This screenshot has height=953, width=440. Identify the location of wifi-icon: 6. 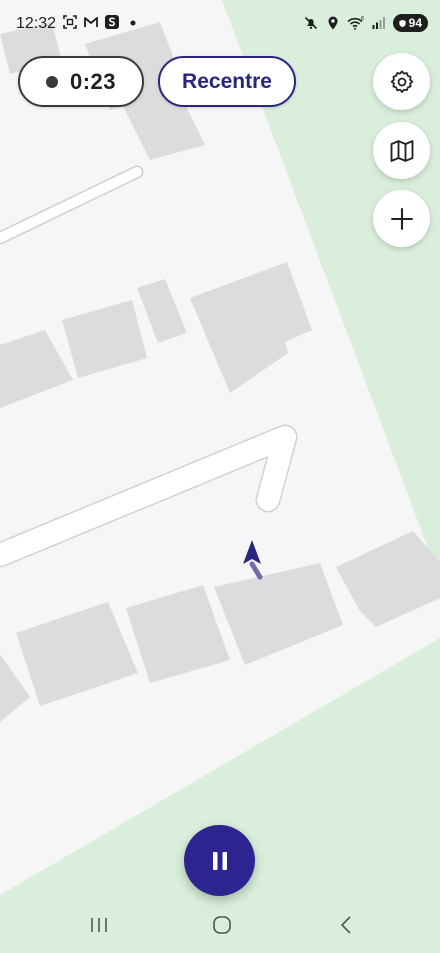
(355, 23).